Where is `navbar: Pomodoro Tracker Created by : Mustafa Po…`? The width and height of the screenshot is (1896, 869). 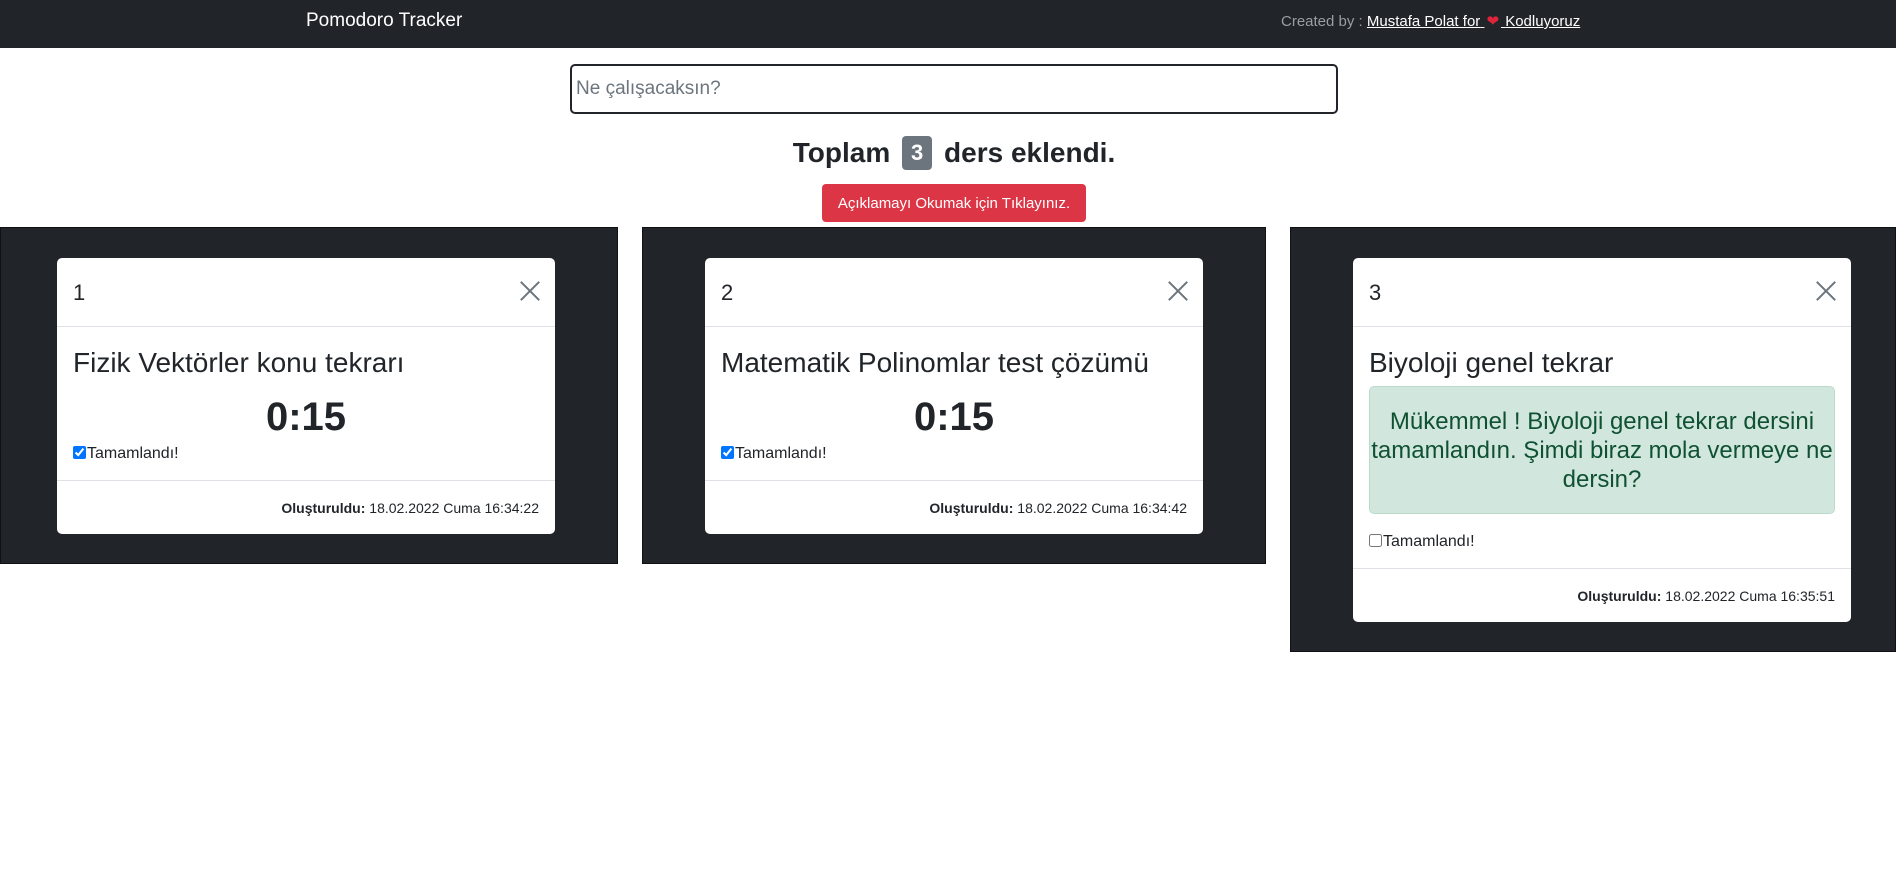 navbar: Pomodoro Tracker Created by : Mustafa Po… is located at coordinates (948, 24).